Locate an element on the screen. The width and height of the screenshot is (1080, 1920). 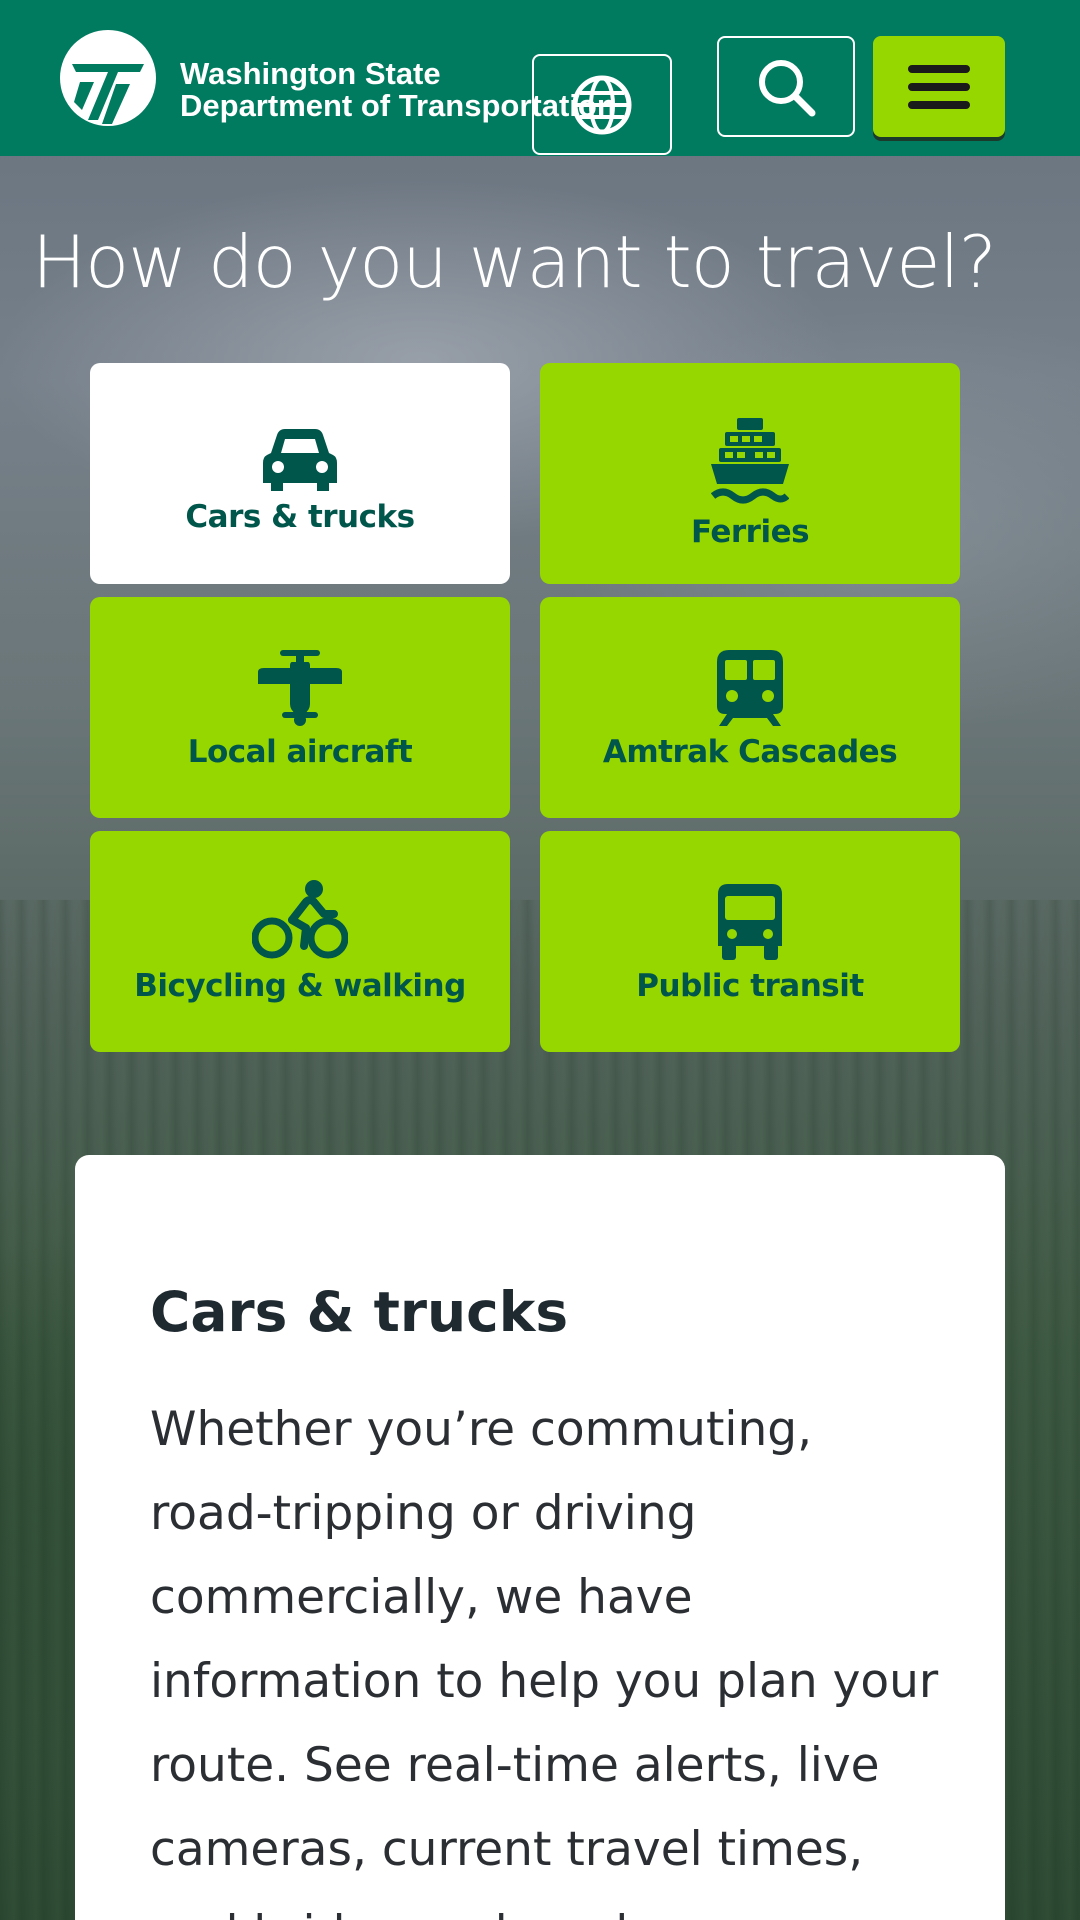
info-card-heading: Cars & trucks is located at coordinates (359, 1312).